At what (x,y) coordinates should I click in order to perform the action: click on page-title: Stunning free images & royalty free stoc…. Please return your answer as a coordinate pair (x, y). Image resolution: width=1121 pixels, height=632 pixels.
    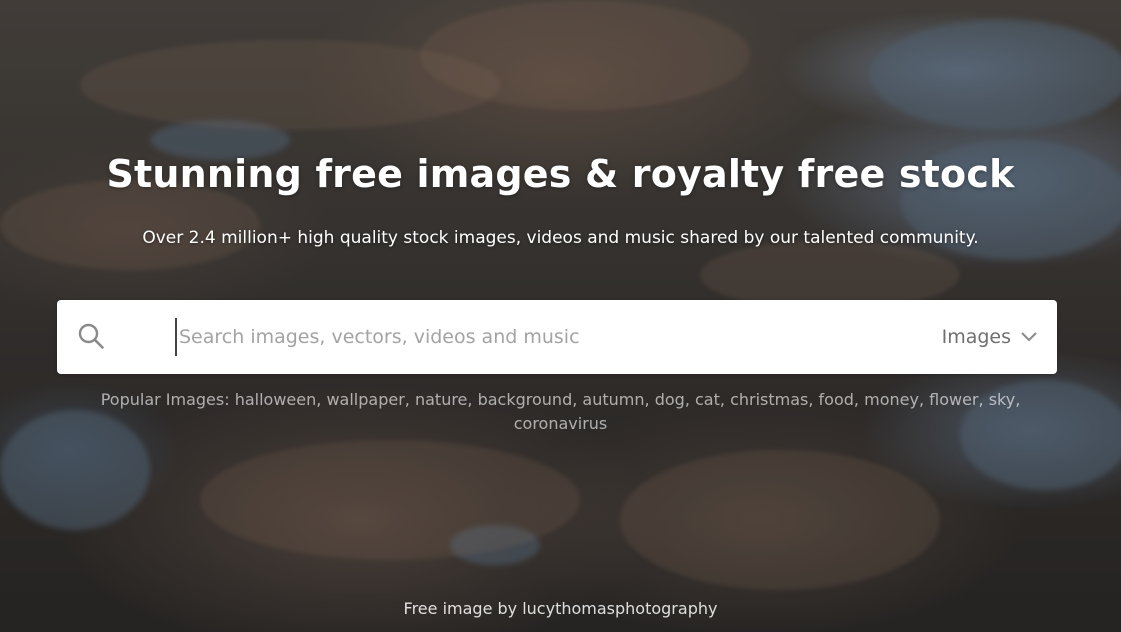
    Looking at the image, I should click on (560, 174).